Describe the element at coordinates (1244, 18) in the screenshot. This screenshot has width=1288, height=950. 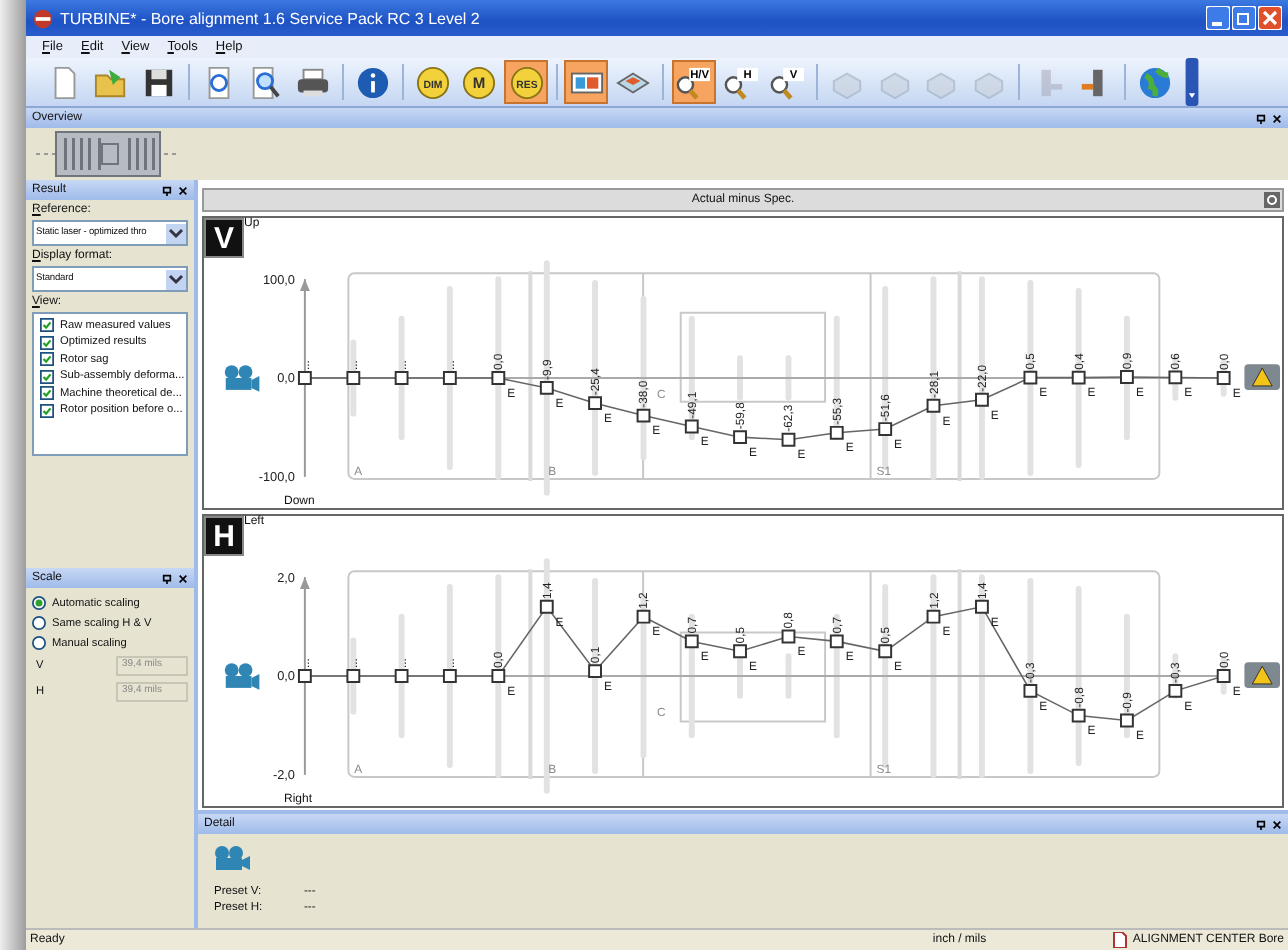
I see `restore-icon` at that location.